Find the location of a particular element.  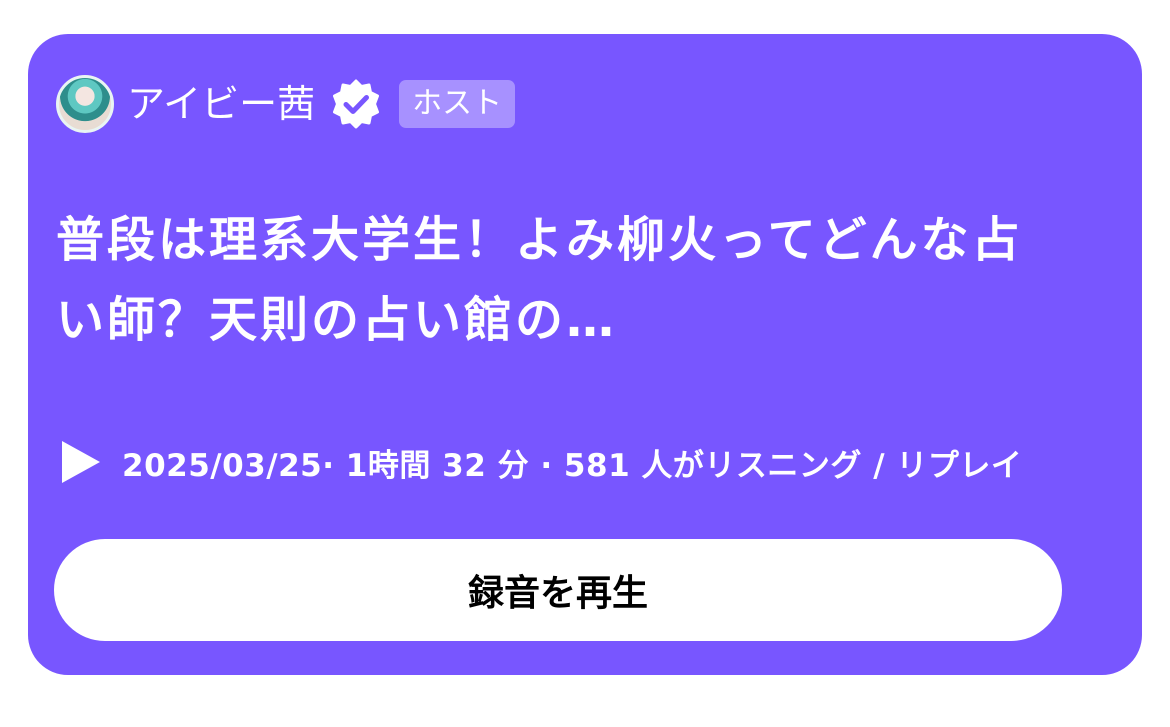

host-name: アイビー茜 is located at coordinates (221, 104).